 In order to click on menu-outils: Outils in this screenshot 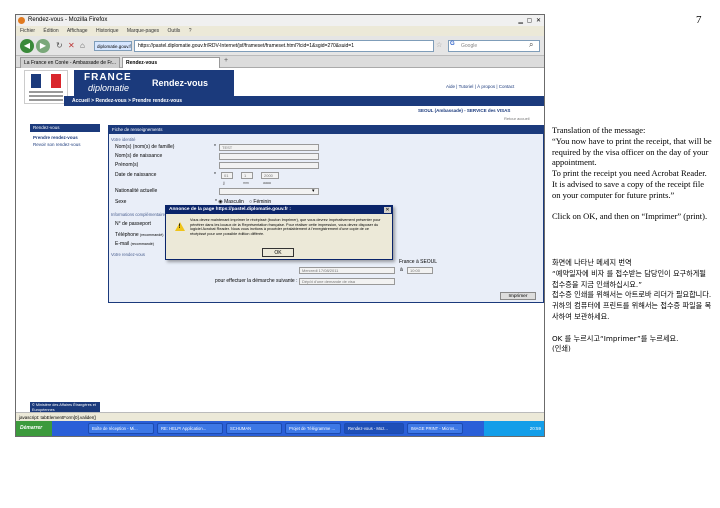, I will do `click(174, 31)`.